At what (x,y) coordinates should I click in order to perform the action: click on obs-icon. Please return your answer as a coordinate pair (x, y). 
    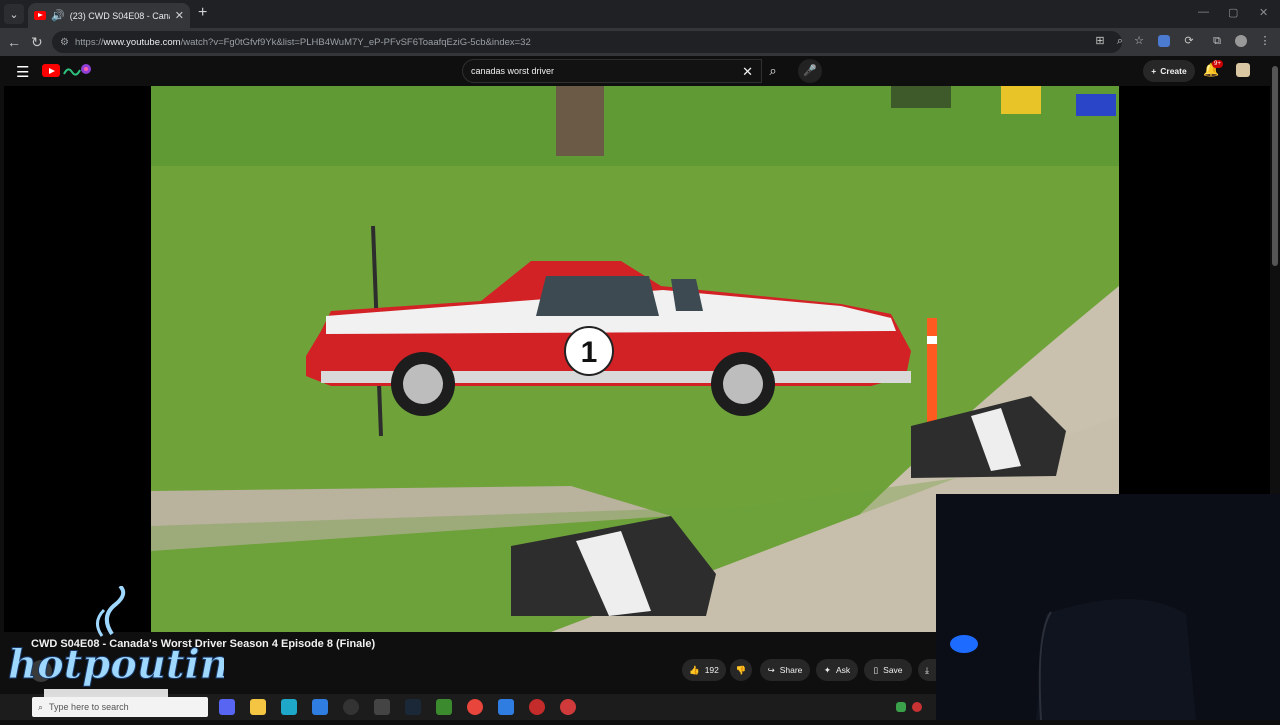
    Looking at the image, I should click on (351, 707).